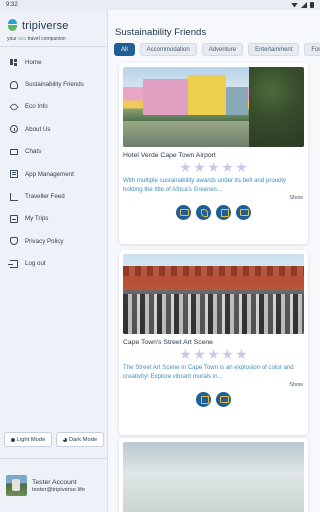  I want to click on account-name: Tester Account, so click(54, 482).